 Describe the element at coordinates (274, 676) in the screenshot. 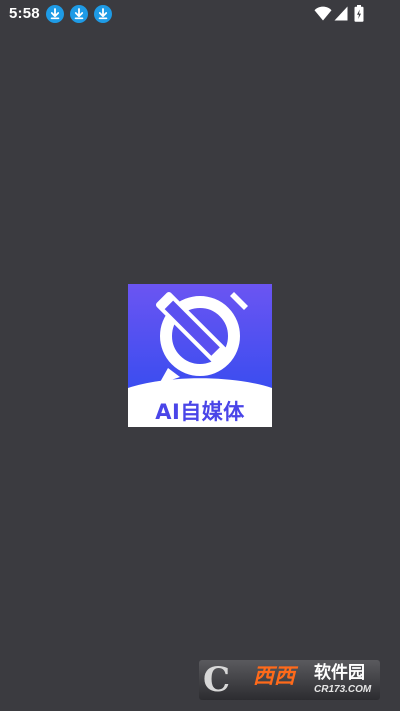

I see `watermark-brand: 西西` at that location.